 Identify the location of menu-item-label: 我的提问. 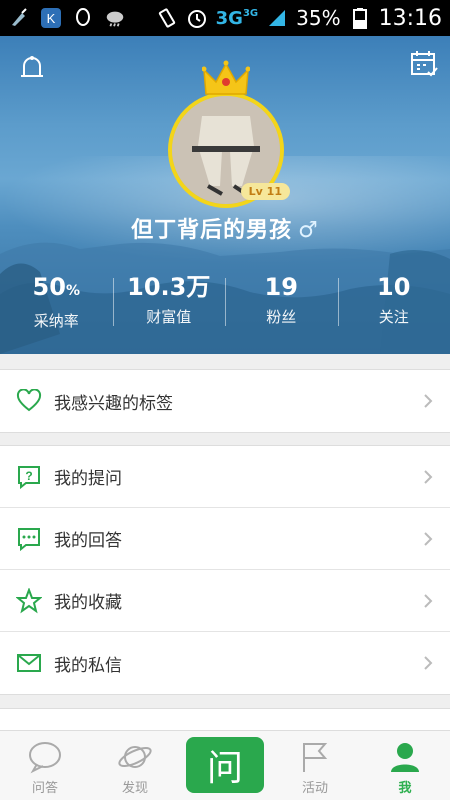
(88, 479).